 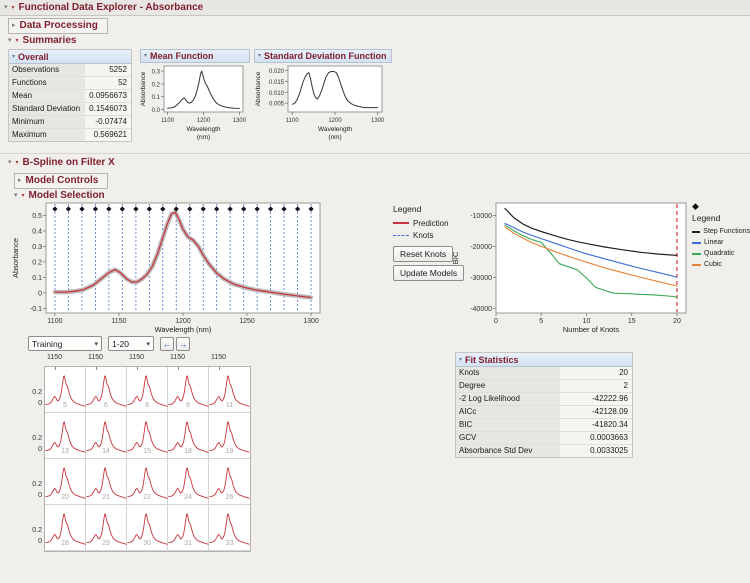 What do you see at coordinates (106, 482) in the screenshot?
I see `mini-plot-cell: 21` at bounding box center [106, 482].